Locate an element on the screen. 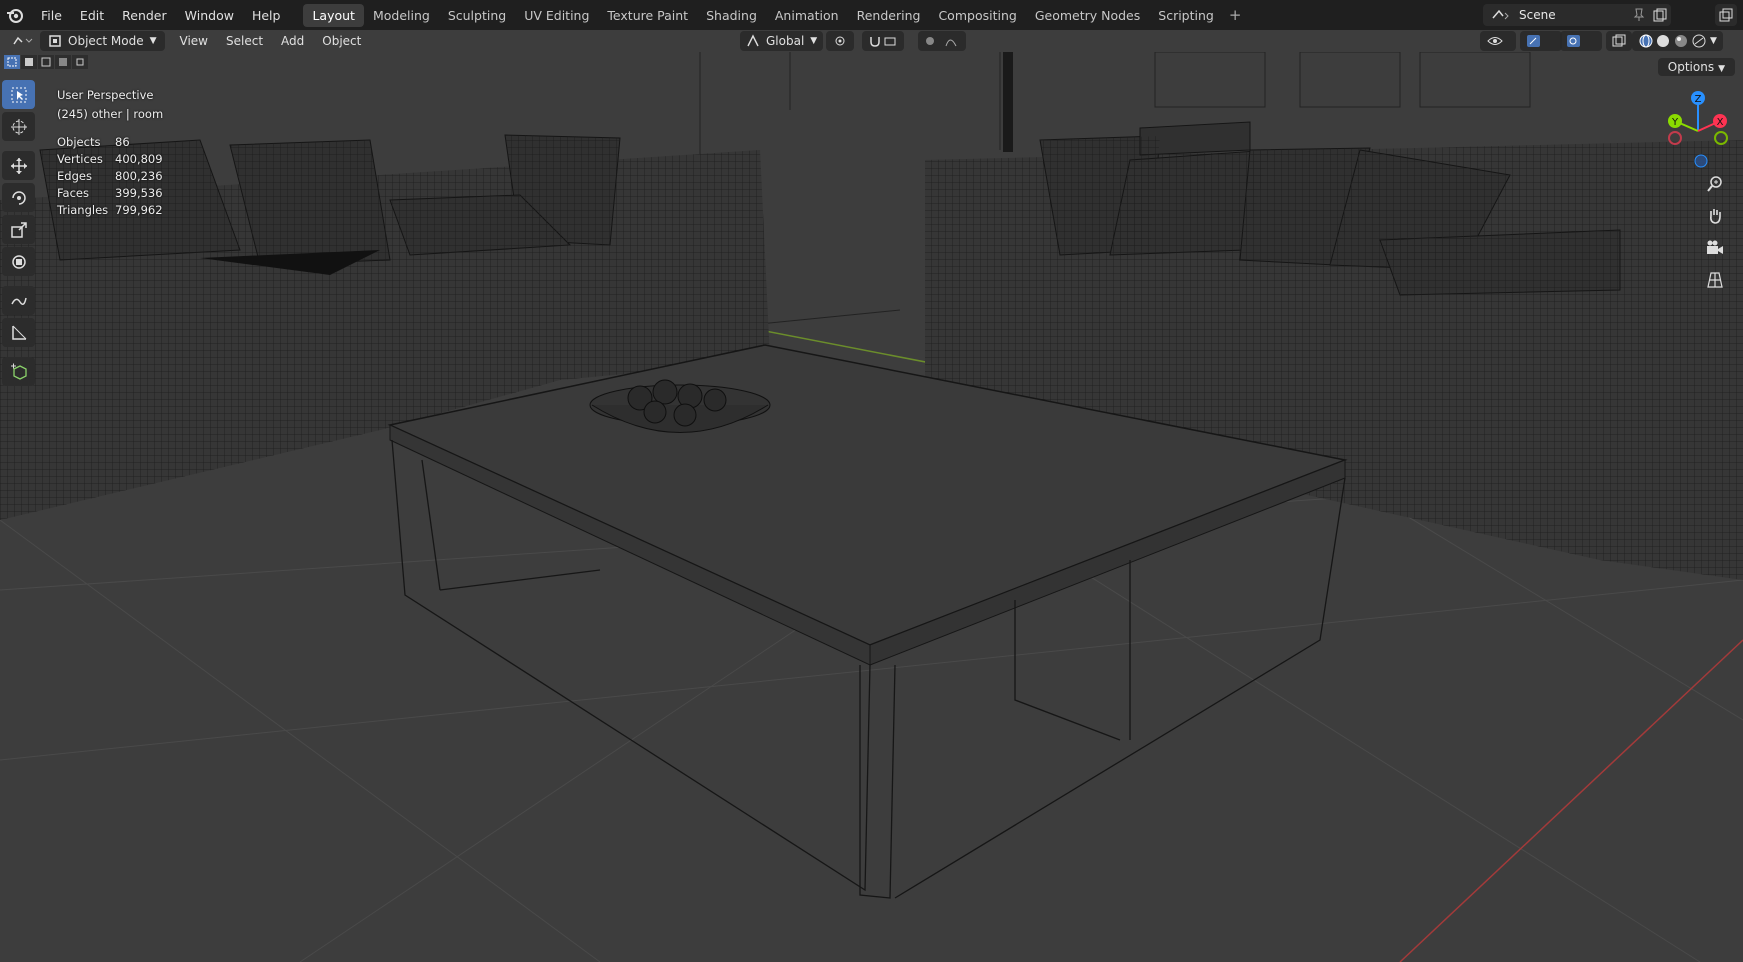 The image size is (1743, 962). viewport-menu: View Select Add Object is located at coordinates (271, 41).